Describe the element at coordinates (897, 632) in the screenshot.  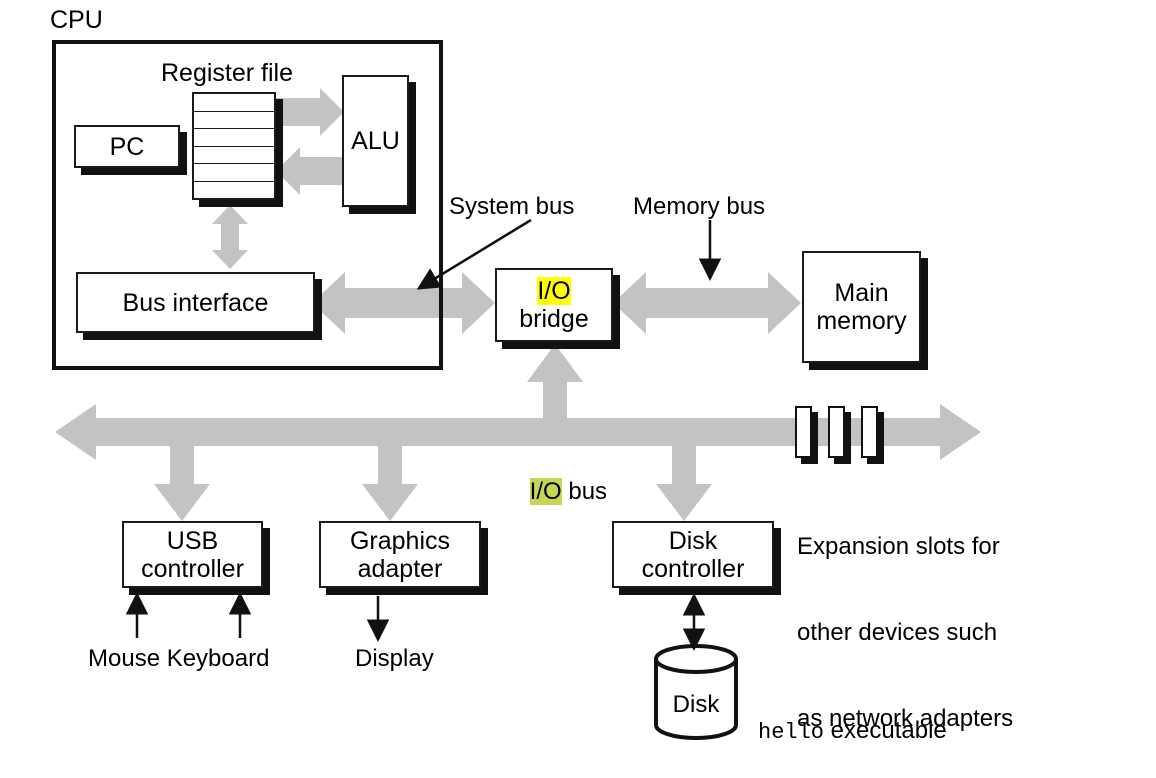
I see `expansion-slots-line2: other devices such` at that location.